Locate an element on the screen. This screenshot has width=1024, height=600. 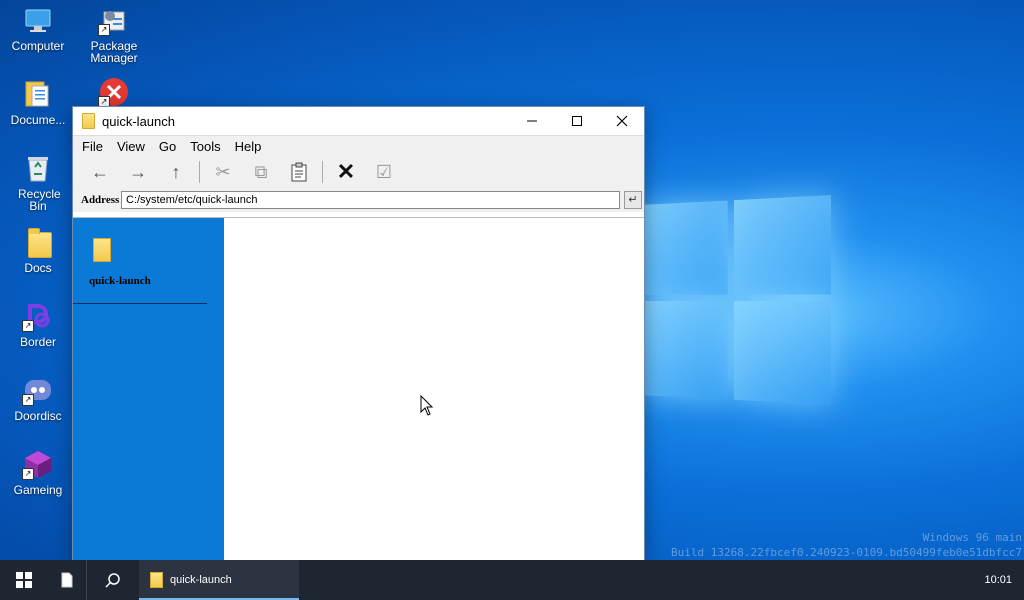
copy-icon: ⧉ is located at coordinates (261, 172).